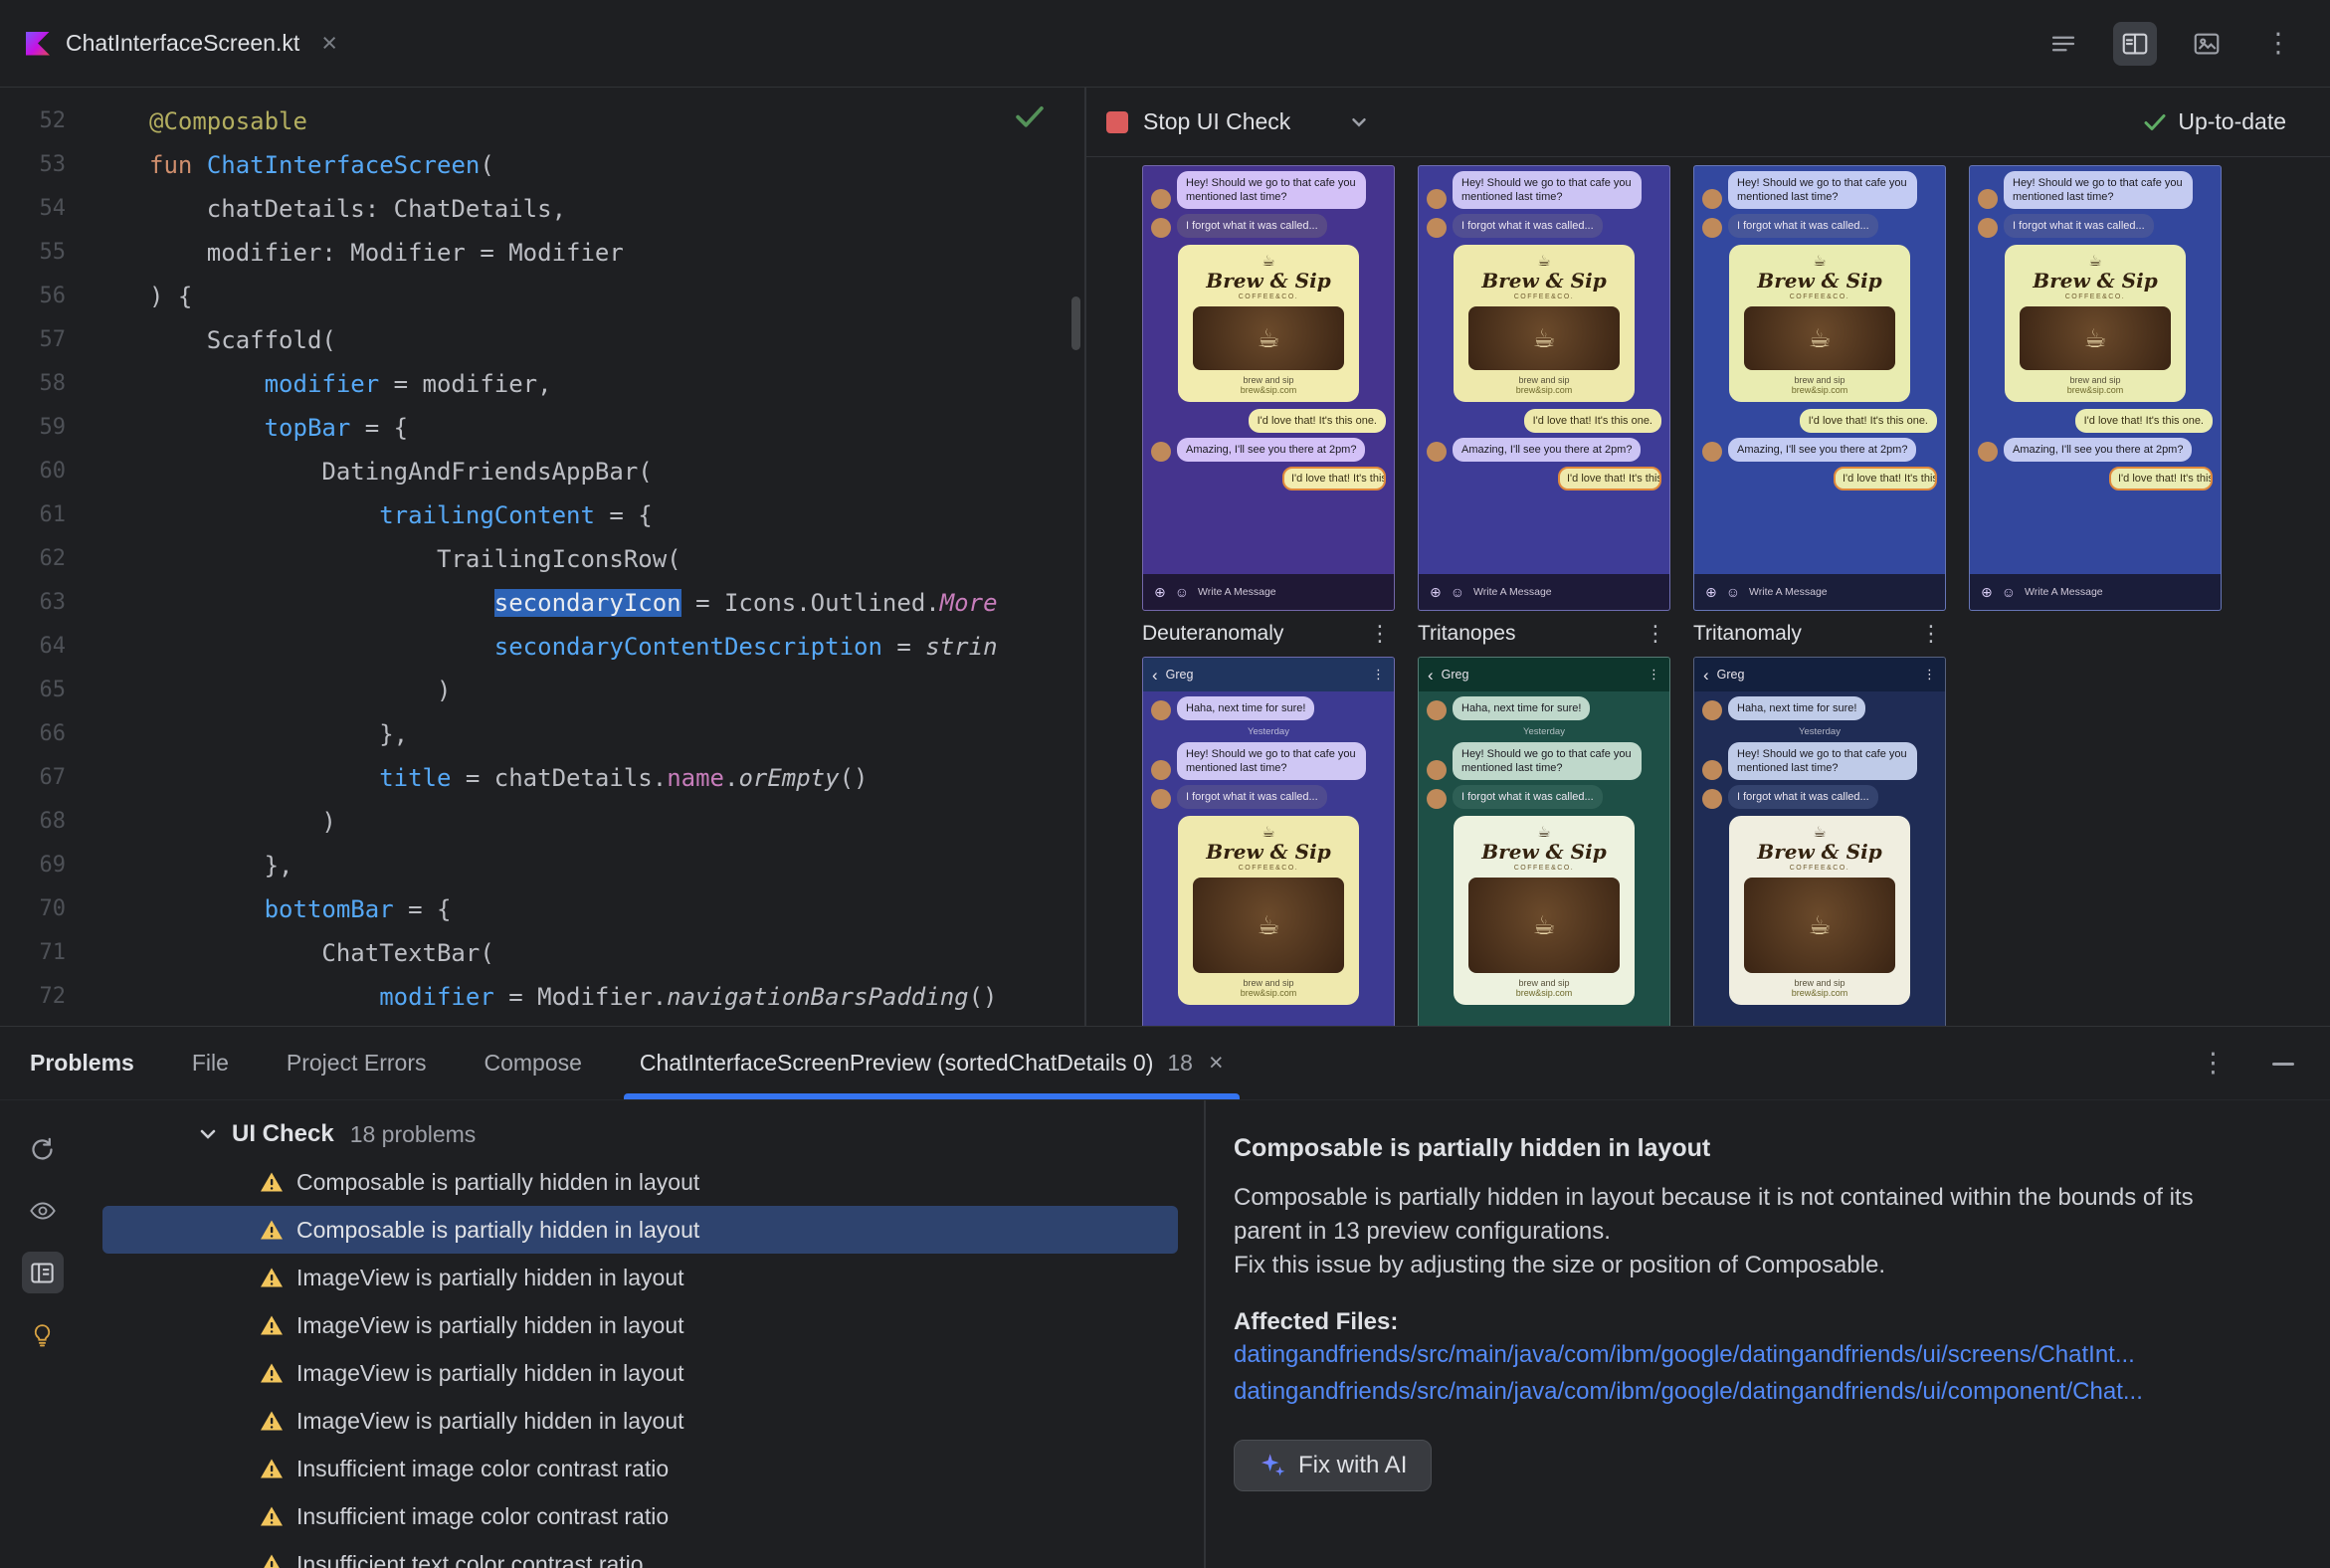 Image resolution: width=2330 pixels, height=1568 pixels. Describe the element at coordinates (532, 1063) in the screenshot. I see `tab-compose: Compose` at that location.